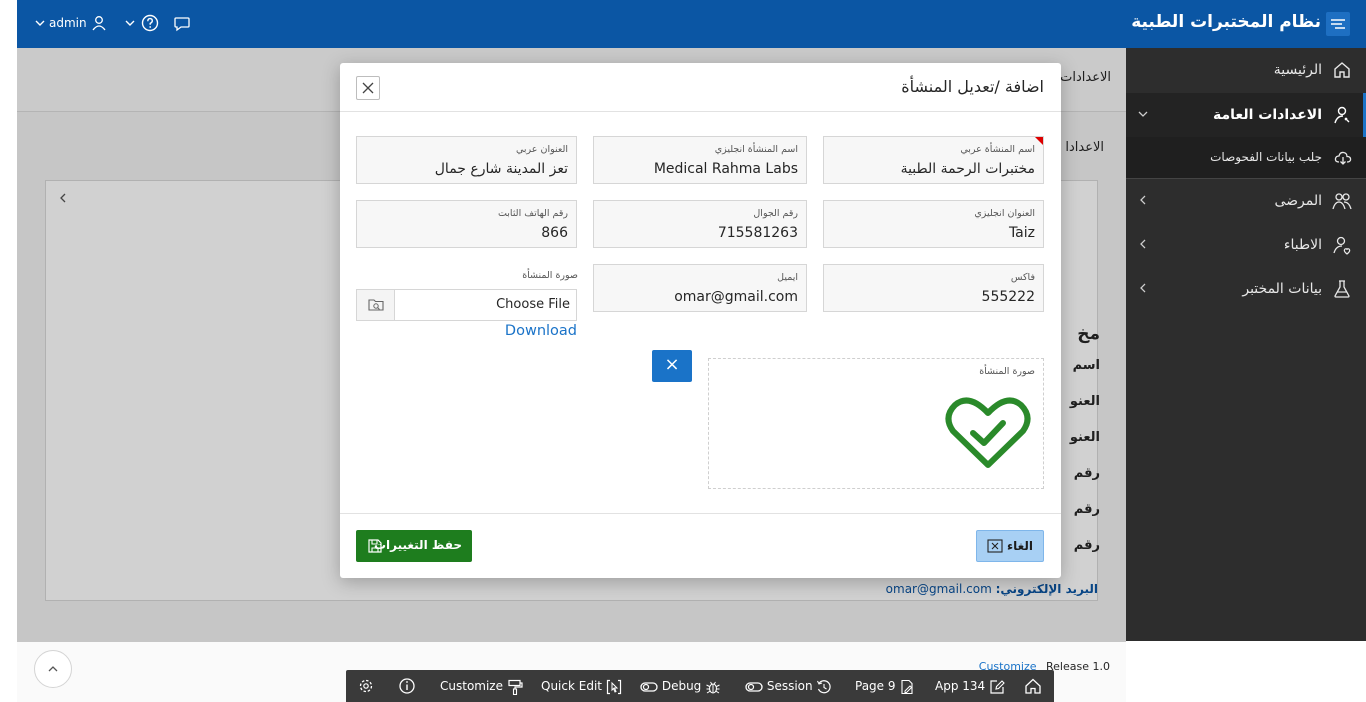 This screenshot has height=702, width=1366. Describe the element at coordinates (1078, 666) in the screenshot. I see `release-label: Release 1.0` at that location.